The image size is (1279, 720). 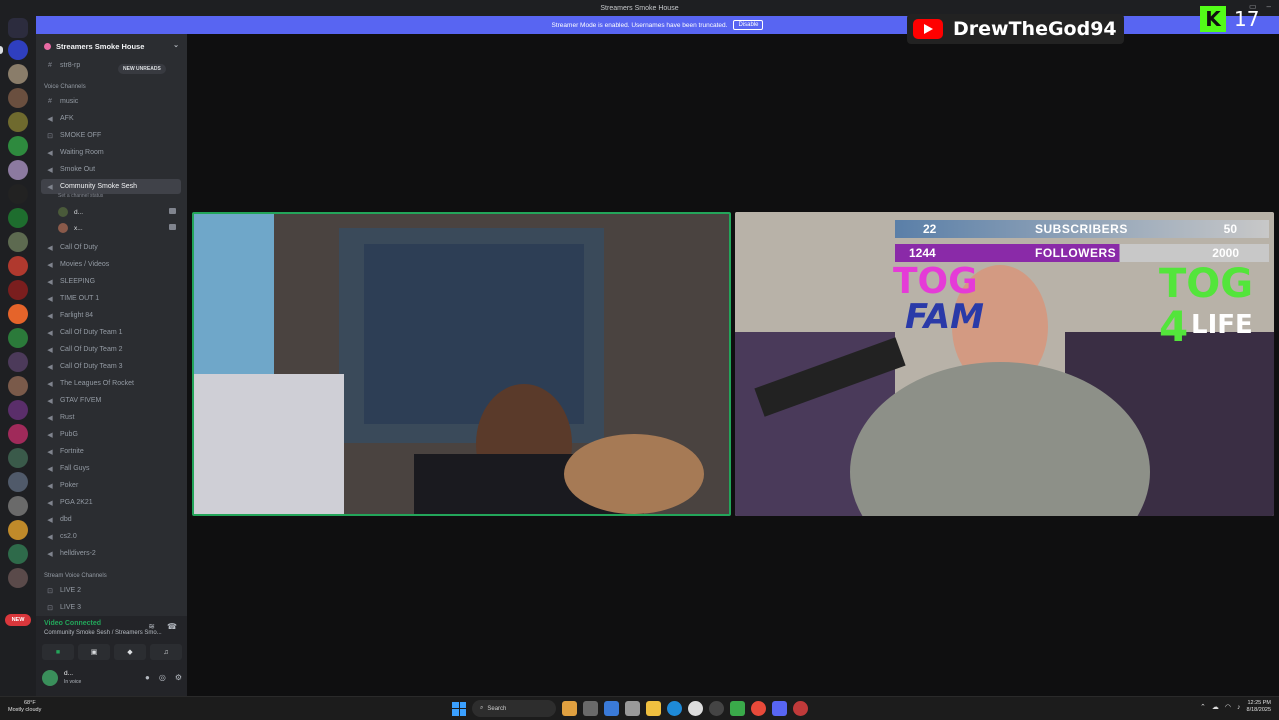 I want to click on disable-streamer-mode-button: Disable, so click(x=748, y=25).